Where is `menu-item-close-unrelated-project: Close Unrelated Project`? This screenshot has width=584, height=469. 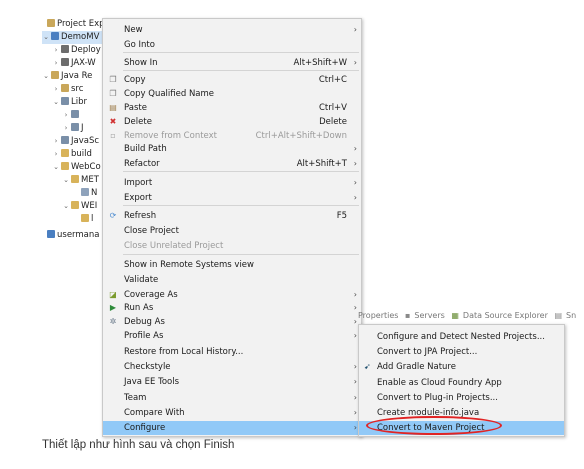
menu-item-close-unrelated-project: Close Unrelated Project is located at coordinates (232, 246).